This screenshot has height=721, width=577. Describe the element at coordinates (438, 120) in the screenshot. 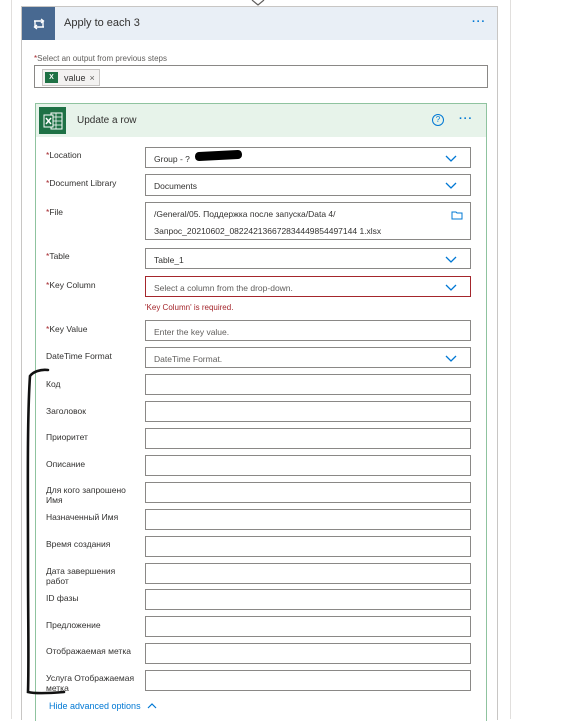

I see `help-icon: ?` at that location.